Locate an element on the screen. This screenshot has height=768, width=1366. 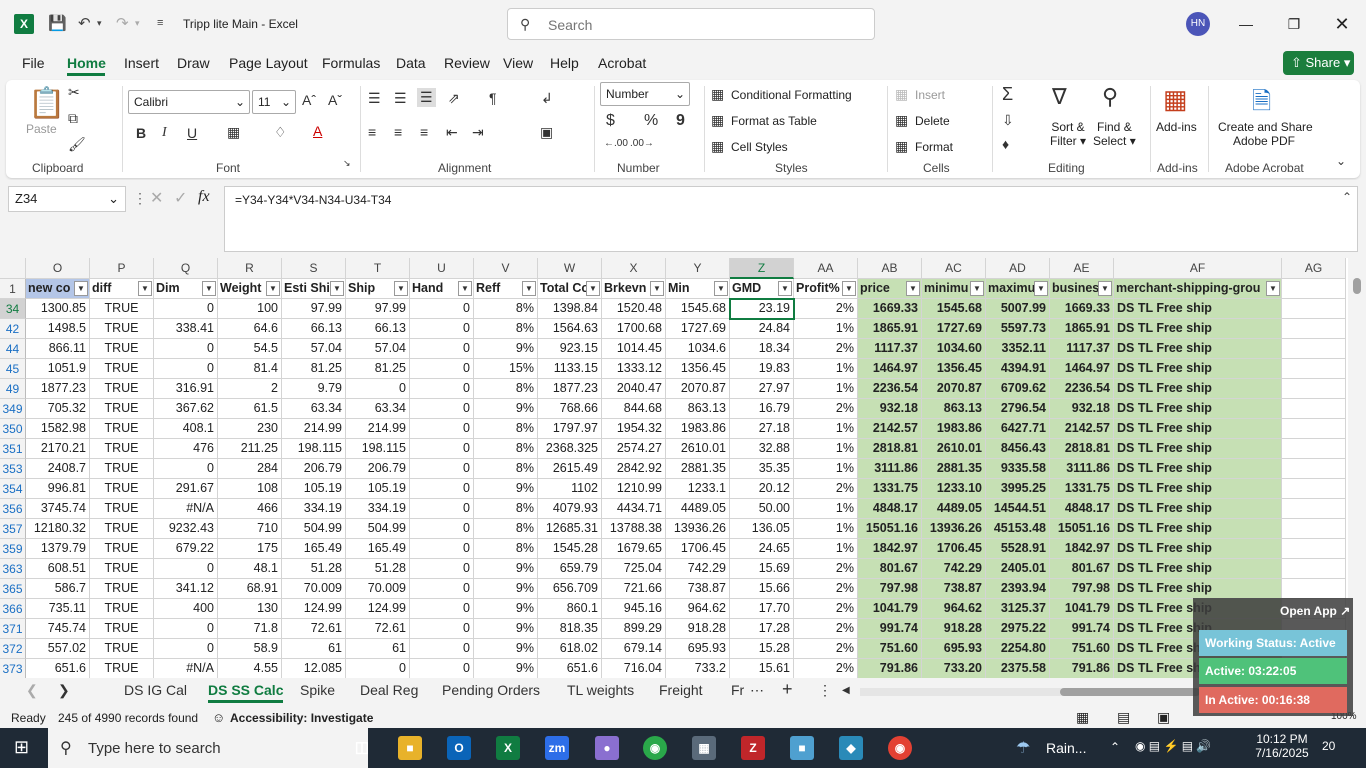
table-header-cell: minimu ▼ is located at coordinates (954, 289).